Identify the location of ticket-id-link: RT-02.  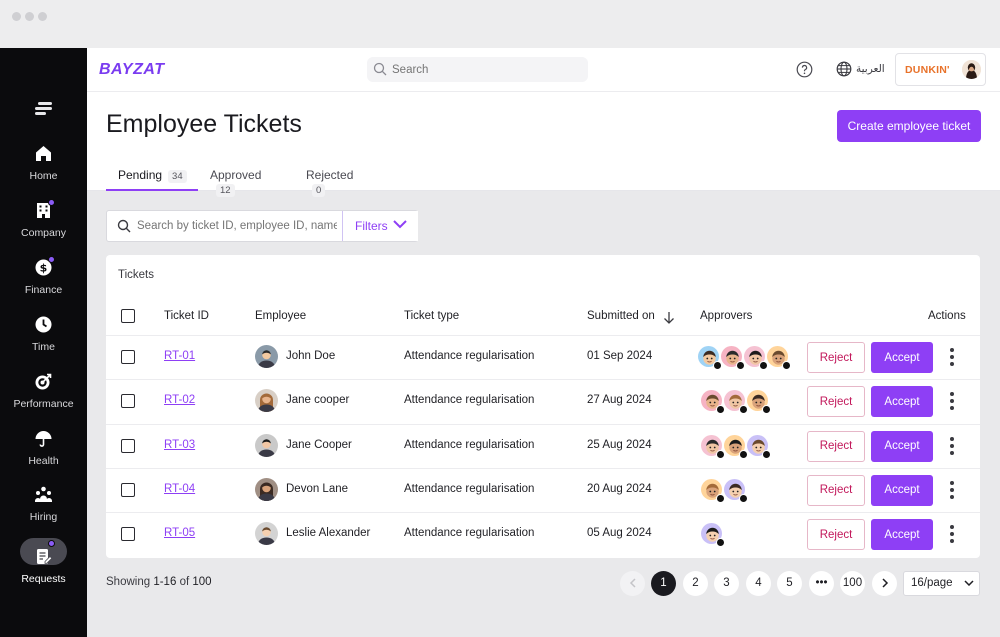
(179, 400).